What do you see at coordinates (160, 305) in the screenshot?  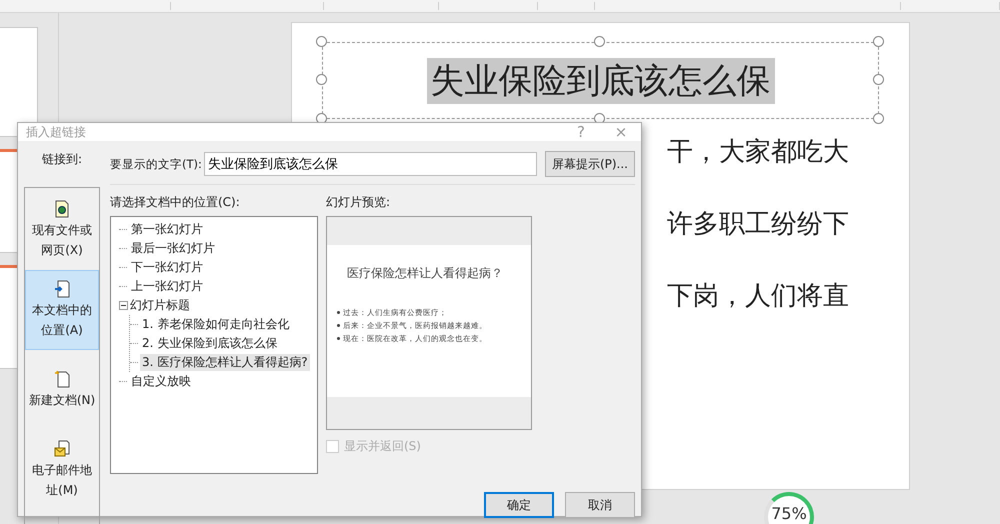 I see `tree-item: 幻灯片标题` at bounding box center [160, 305].